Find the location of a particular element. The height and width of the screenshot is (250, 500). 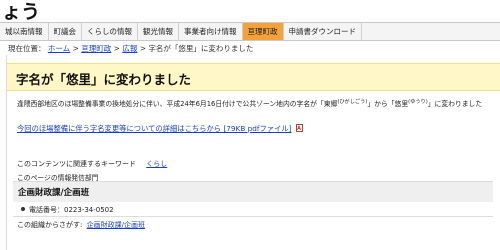

nav-item-living-info: くらしの情報 is located at coordinates (110, 31).